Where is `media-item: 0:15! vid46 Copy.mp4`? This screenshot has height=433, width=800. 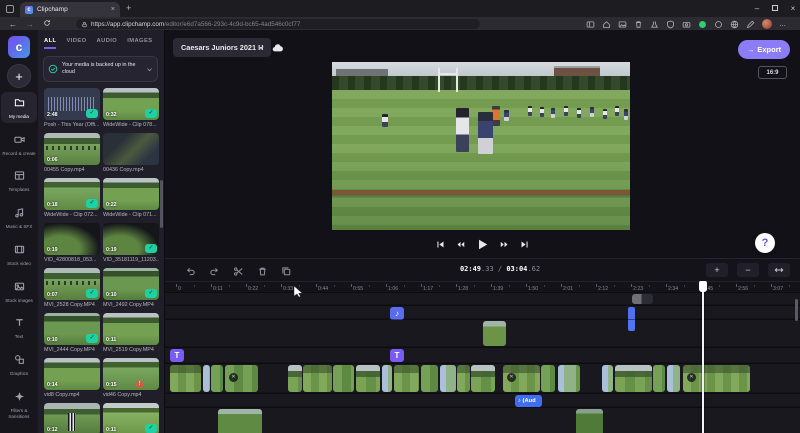 media-item: 0:15! vid46 Copy.mp4 is located at coordinates (131, 378).